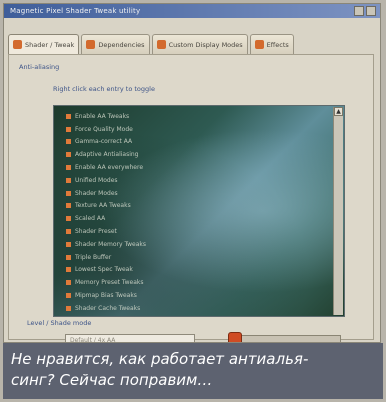 This screenshot has width=386, height=402. What do you see at coordinates (130, 338) in the screenshot?
I see `level-input: Default / 4x AA` at bounding box center [130, 338].